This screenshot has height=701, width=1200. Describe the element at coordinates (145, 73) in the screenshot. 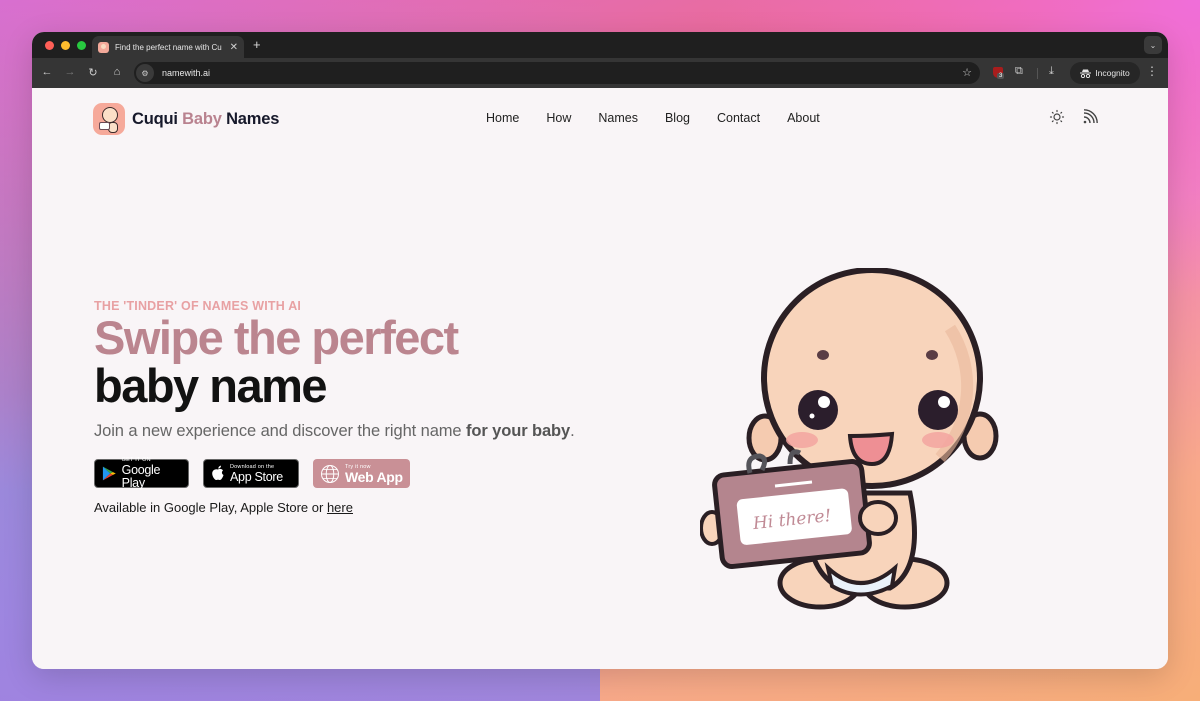

I see `site-info-icon: ⚙` at that location.